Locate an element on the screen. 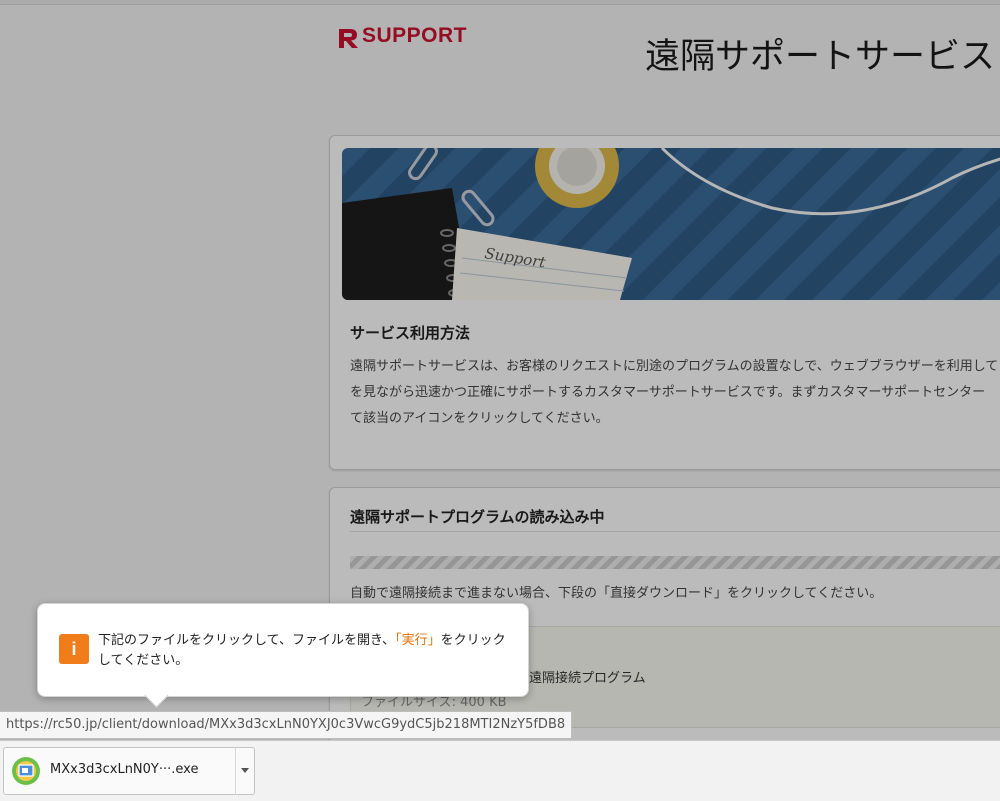 The image size is (1000, 801). support-banner-image: Support is located at coordinates (671, 224).